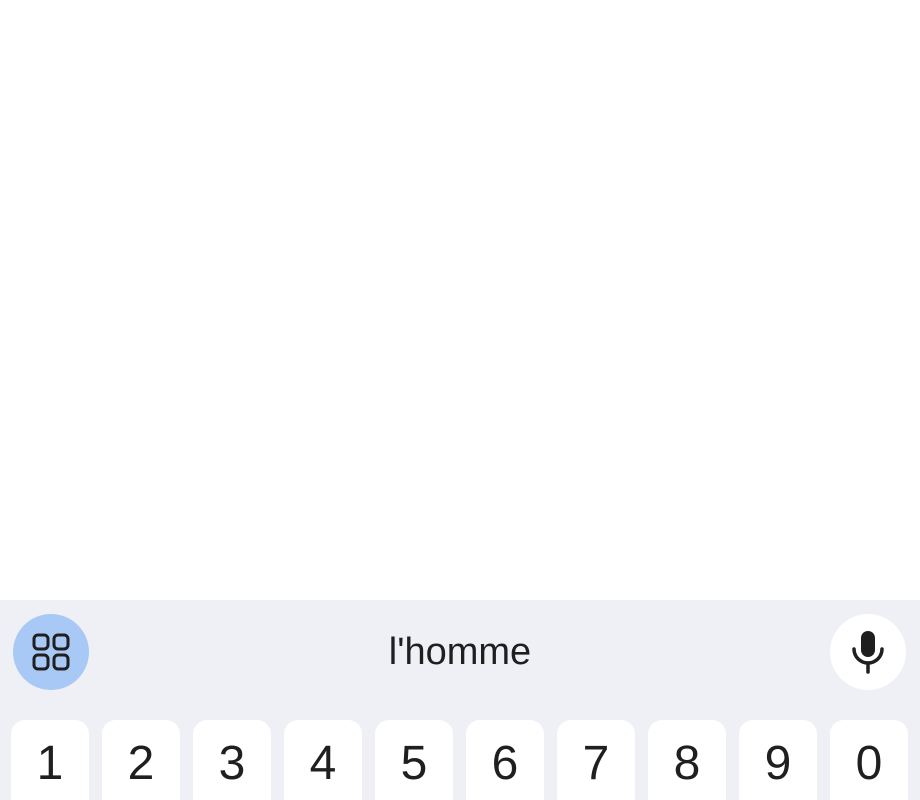  What do you see at coordinates (141, 760) in the screenshot?
I see `key-2: 2` at bounding box center [141, 760].